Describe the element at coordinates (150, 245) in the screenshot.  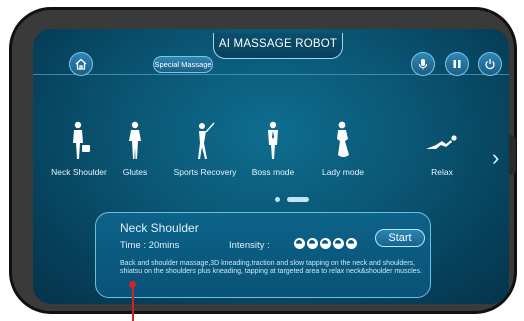
I see `detail-time: Time : 20mins` at that location.